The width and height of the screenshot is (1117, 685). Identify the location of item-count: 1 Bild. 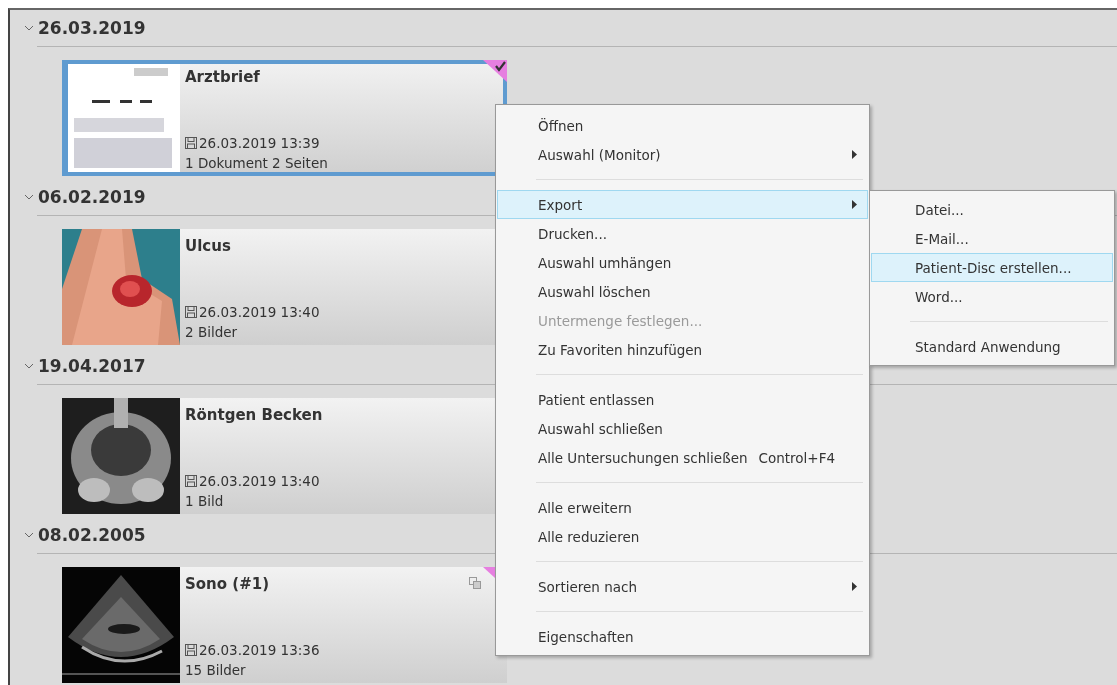
(205, 501).